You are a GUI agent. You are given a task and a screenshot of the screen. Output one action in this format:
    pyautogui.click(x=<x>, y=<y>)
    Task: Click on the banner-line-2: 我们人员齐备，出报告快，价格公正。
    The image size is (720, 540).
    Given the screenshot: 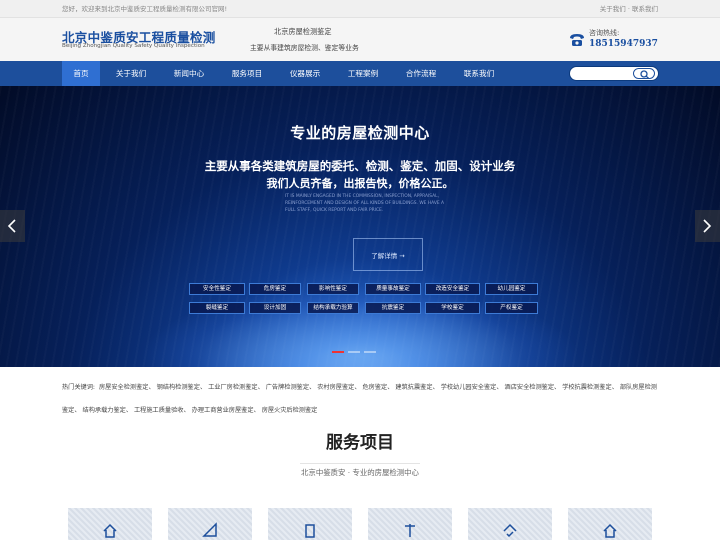 What is the action you would take?
    pyautogui.click(x=360, y=183)
    